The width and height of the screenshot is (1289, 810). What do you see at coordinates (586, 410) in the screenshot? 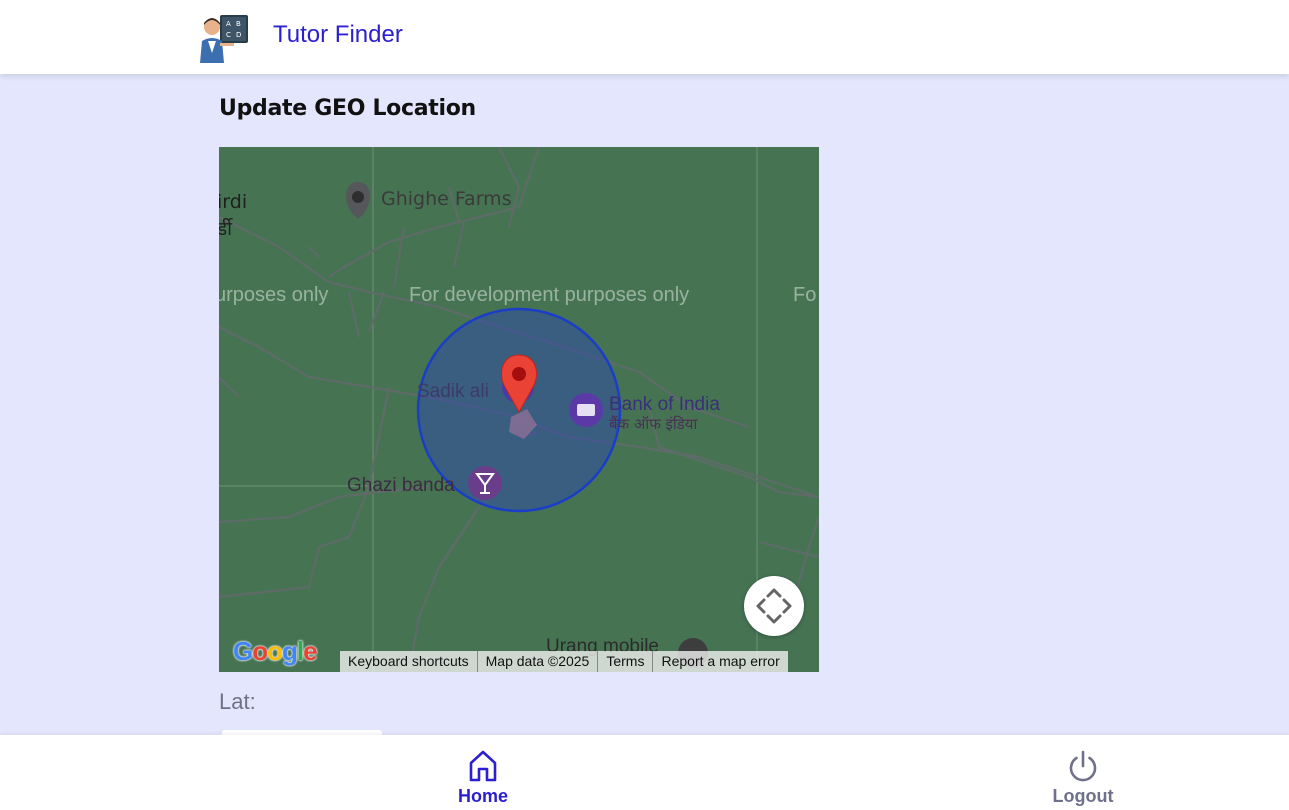
I see `bank-pin-icon` at bounding box center [586, 410].